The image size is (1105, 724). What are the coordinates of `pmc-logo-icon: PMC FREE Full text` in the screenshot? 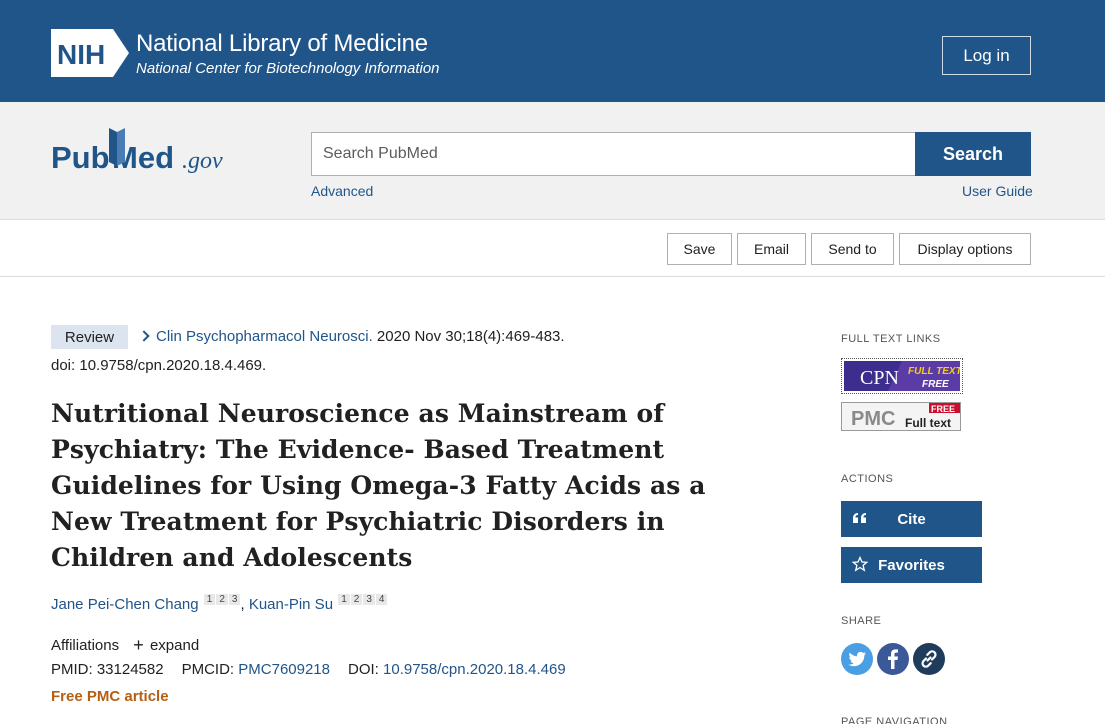 It's located at (901, 416).